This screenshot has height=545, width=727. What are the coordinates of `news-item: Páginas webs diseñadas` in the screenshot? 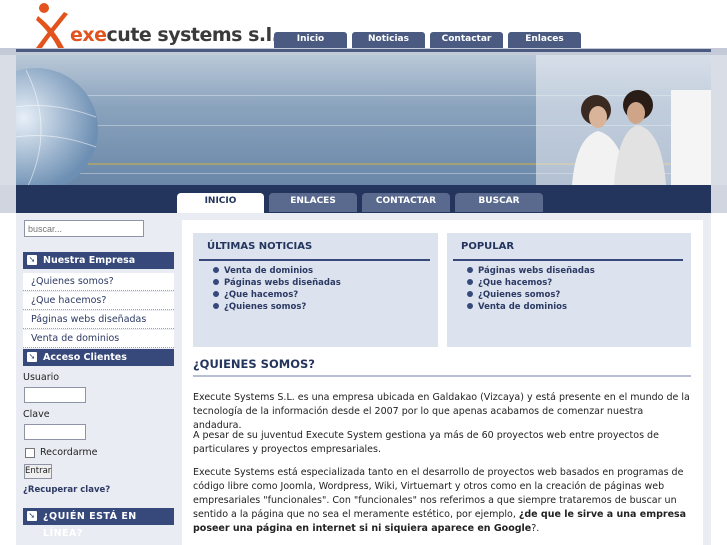 It's located at (277, 283).